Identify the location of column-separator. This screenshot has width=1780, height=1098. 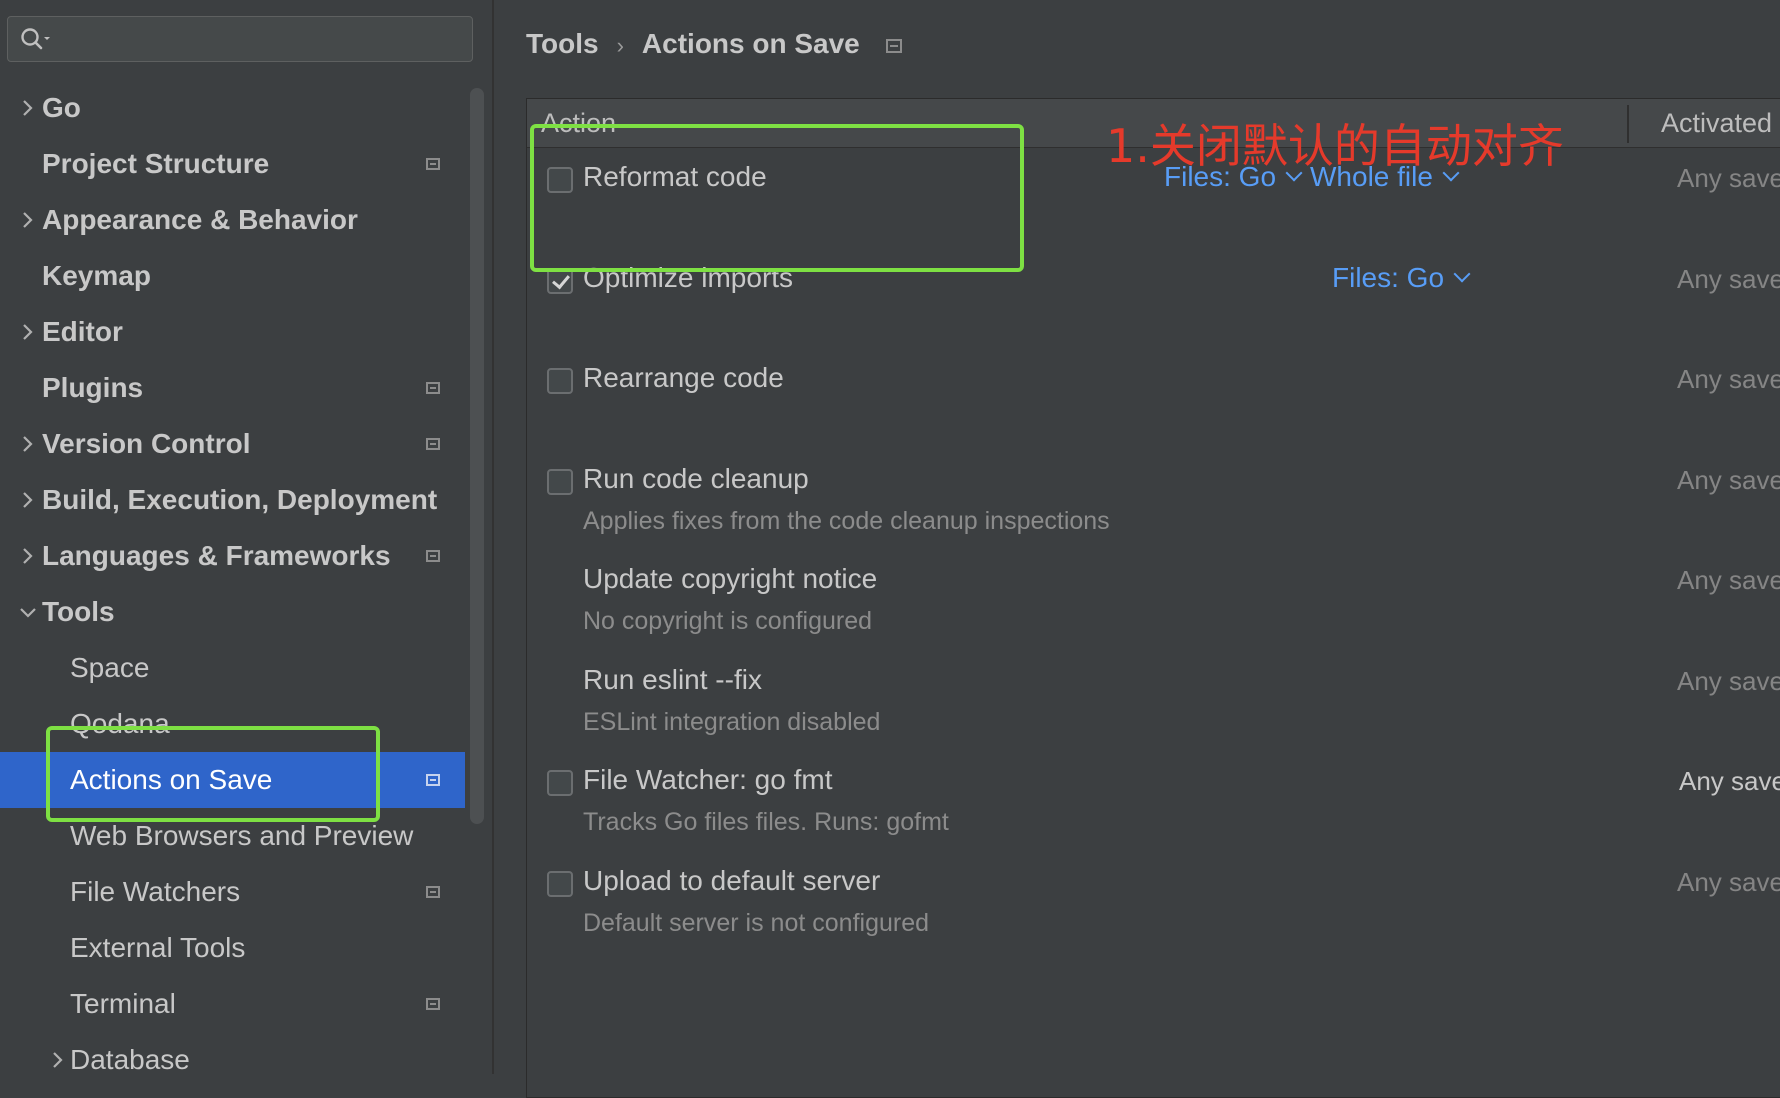
(1628, 124).